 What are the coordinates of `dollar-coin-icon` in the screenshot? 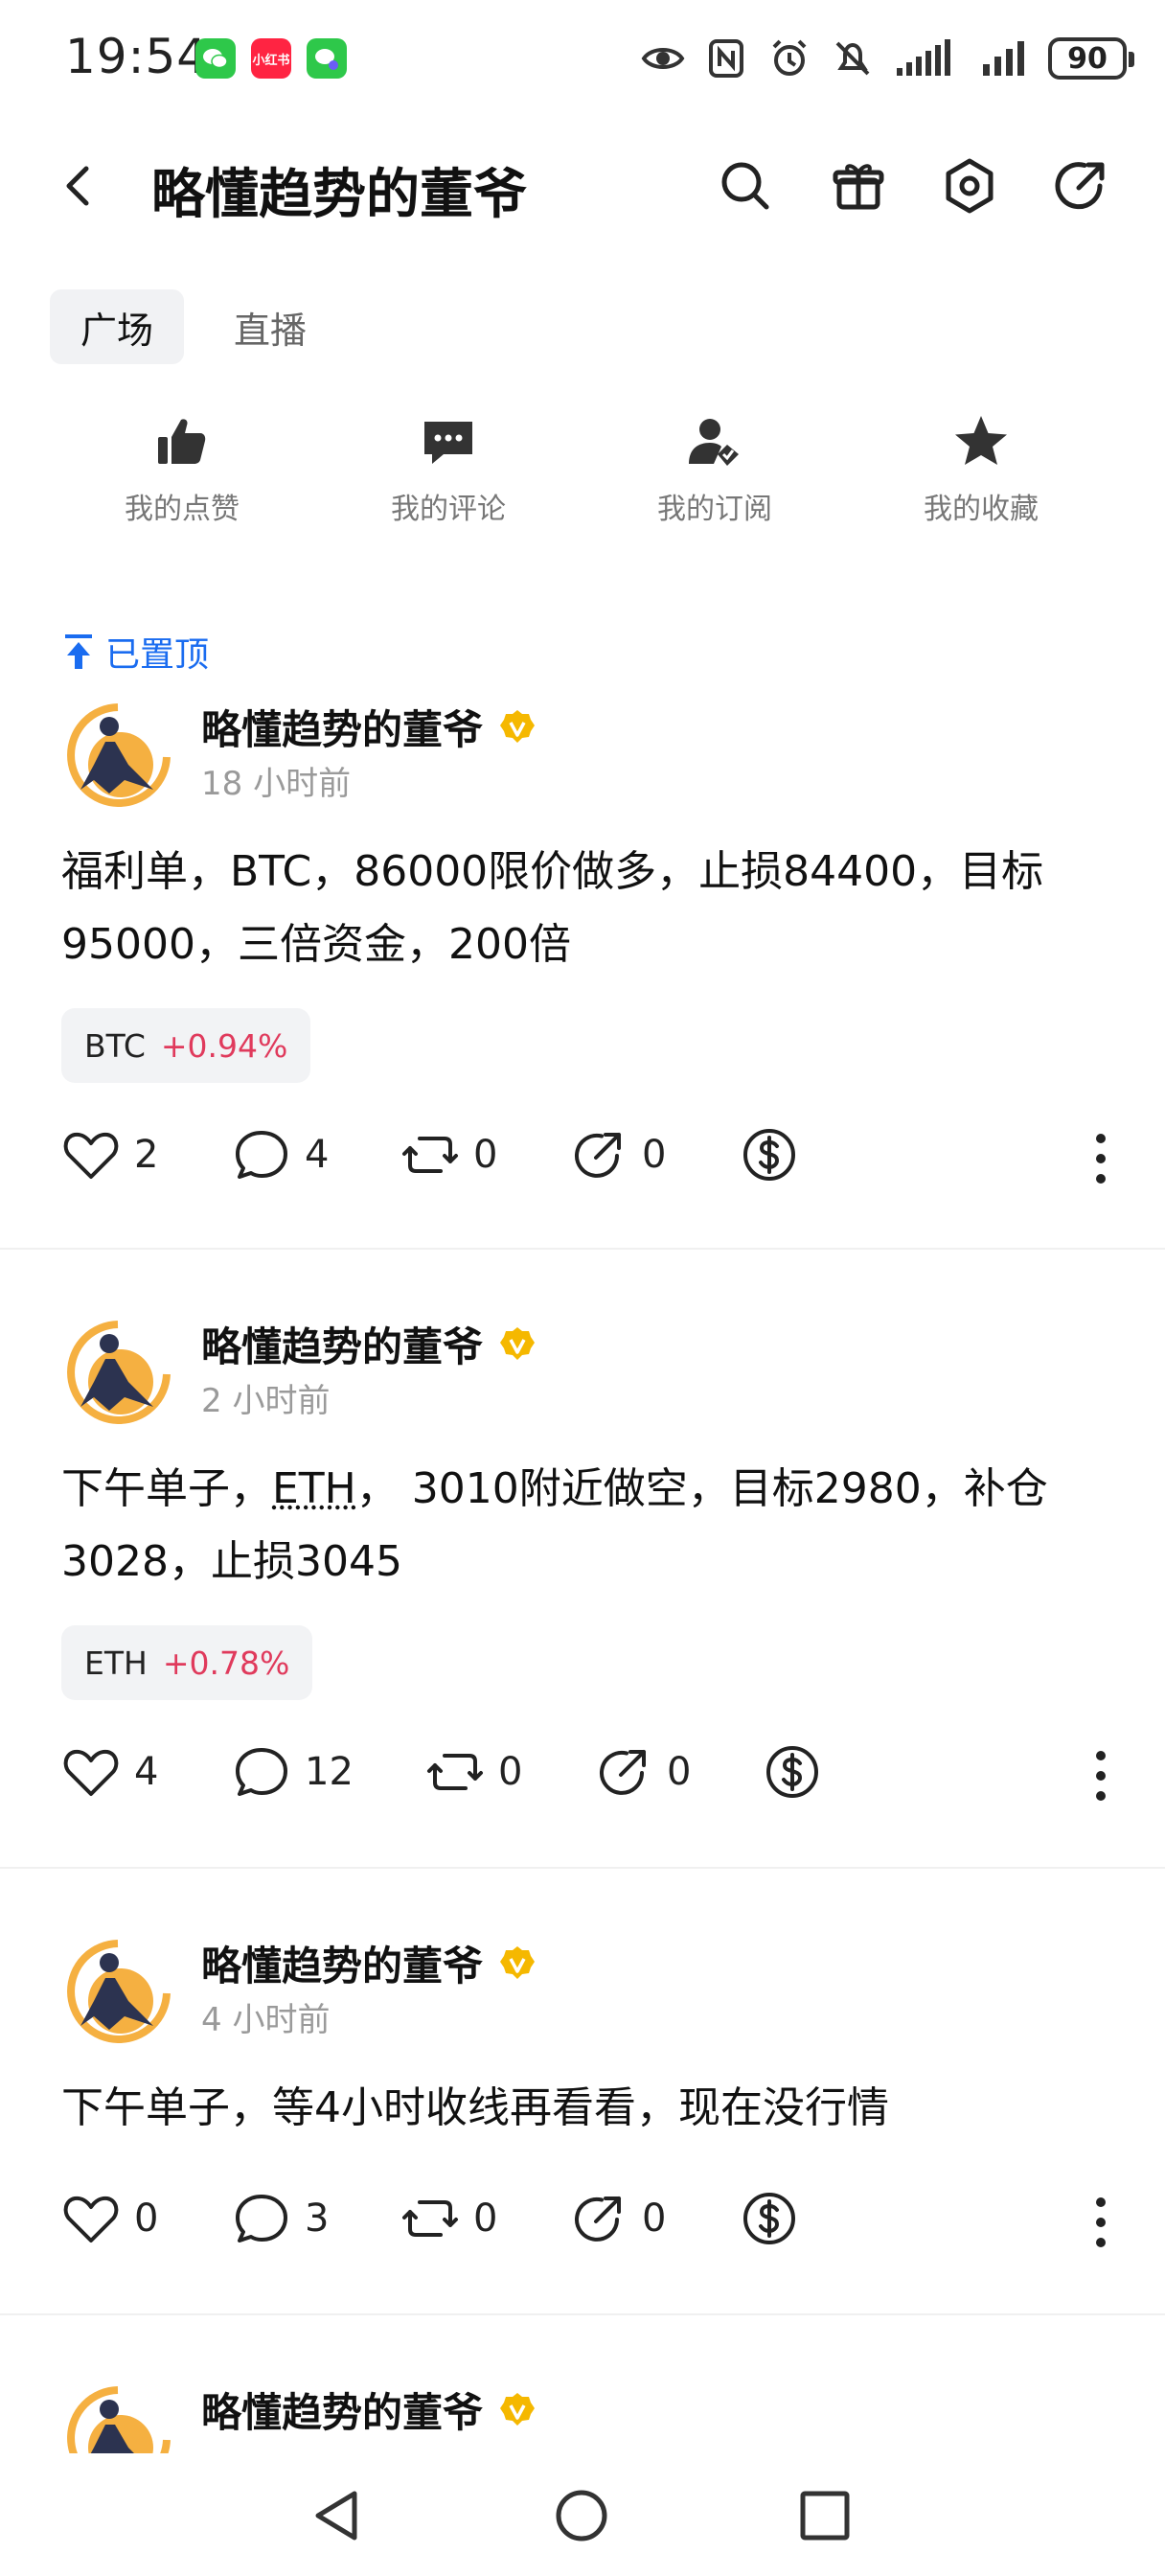 It's located at (769, 1155).